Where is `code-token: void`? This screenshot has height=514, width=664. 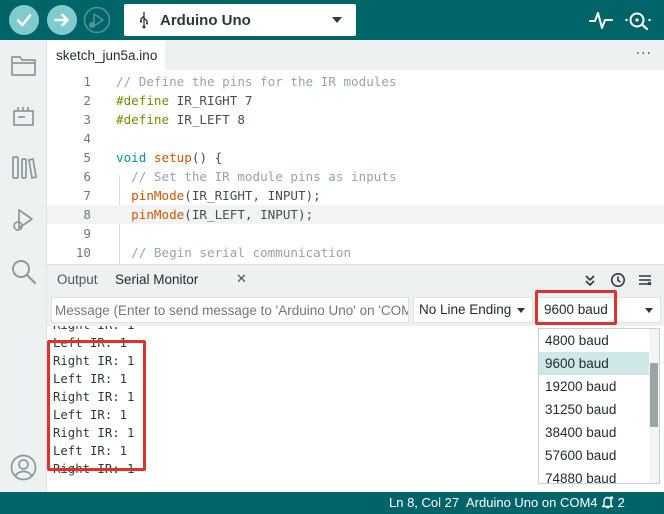 code-token: void is located at coordinates (131, 157).